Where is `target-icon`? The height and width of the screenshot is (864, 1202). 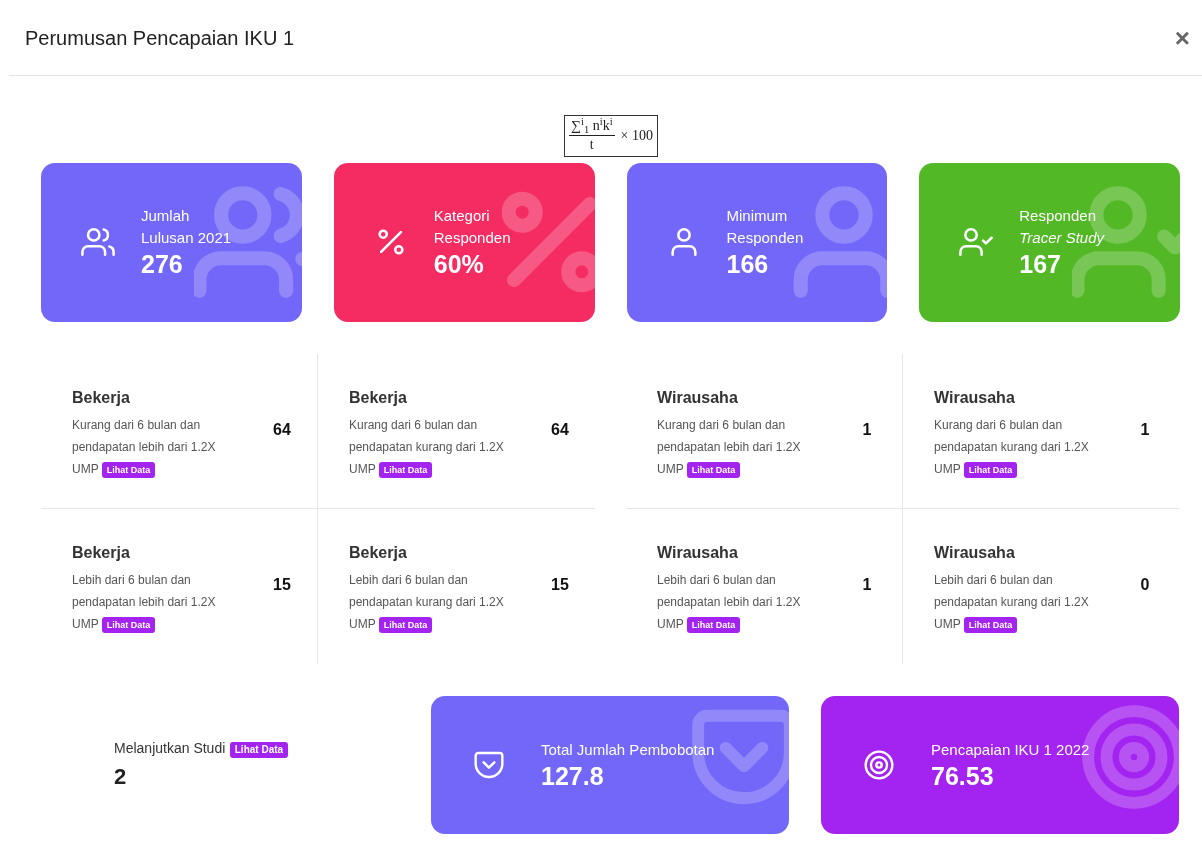
target-icon is located at coordinates (879, 765).